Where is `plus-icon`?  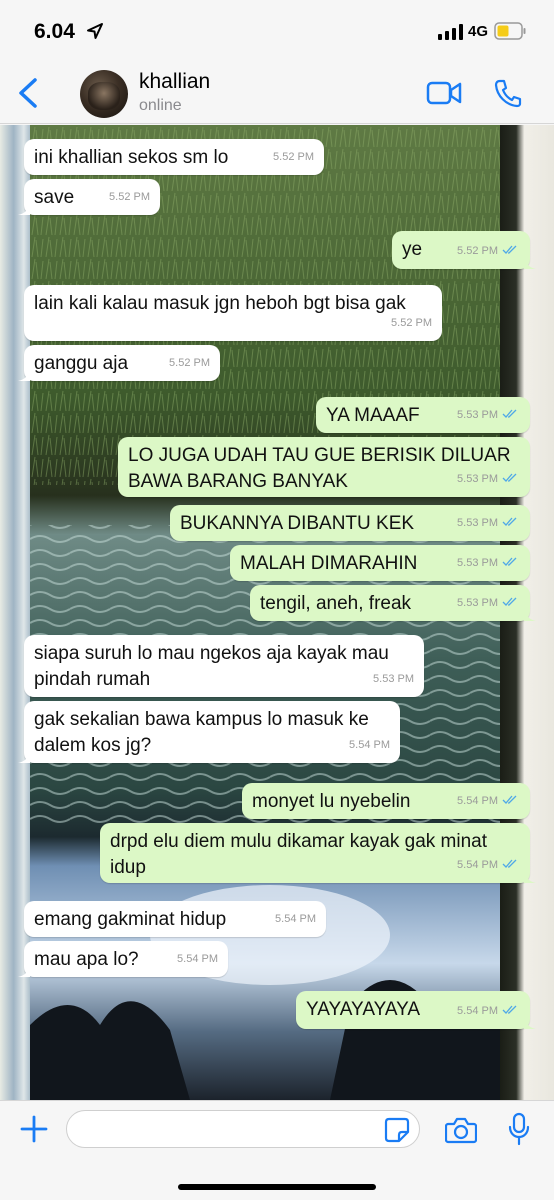
plus-icon is located at coordinates (34, 1129).